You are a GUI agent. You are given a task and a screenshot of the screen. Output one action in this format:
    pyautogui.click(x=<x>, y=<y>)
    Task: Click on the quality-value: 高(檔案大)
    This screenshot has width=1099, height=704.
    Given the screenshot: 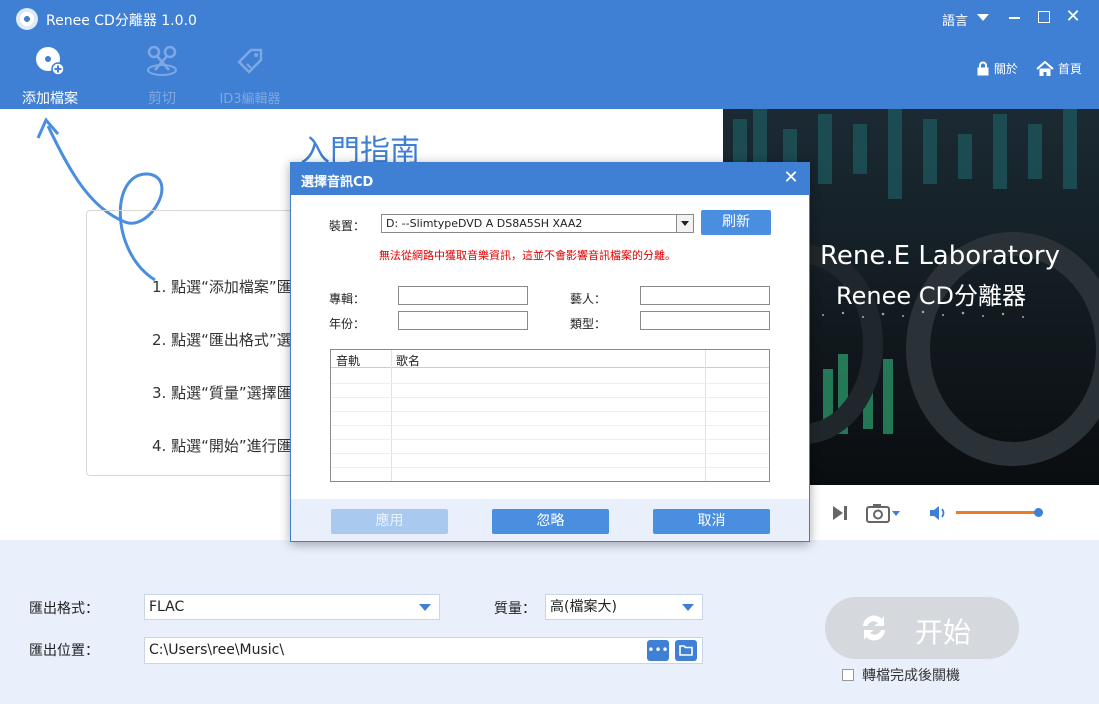 What is the action you would take?
    pyautogui.click(x=583, y=607)
    